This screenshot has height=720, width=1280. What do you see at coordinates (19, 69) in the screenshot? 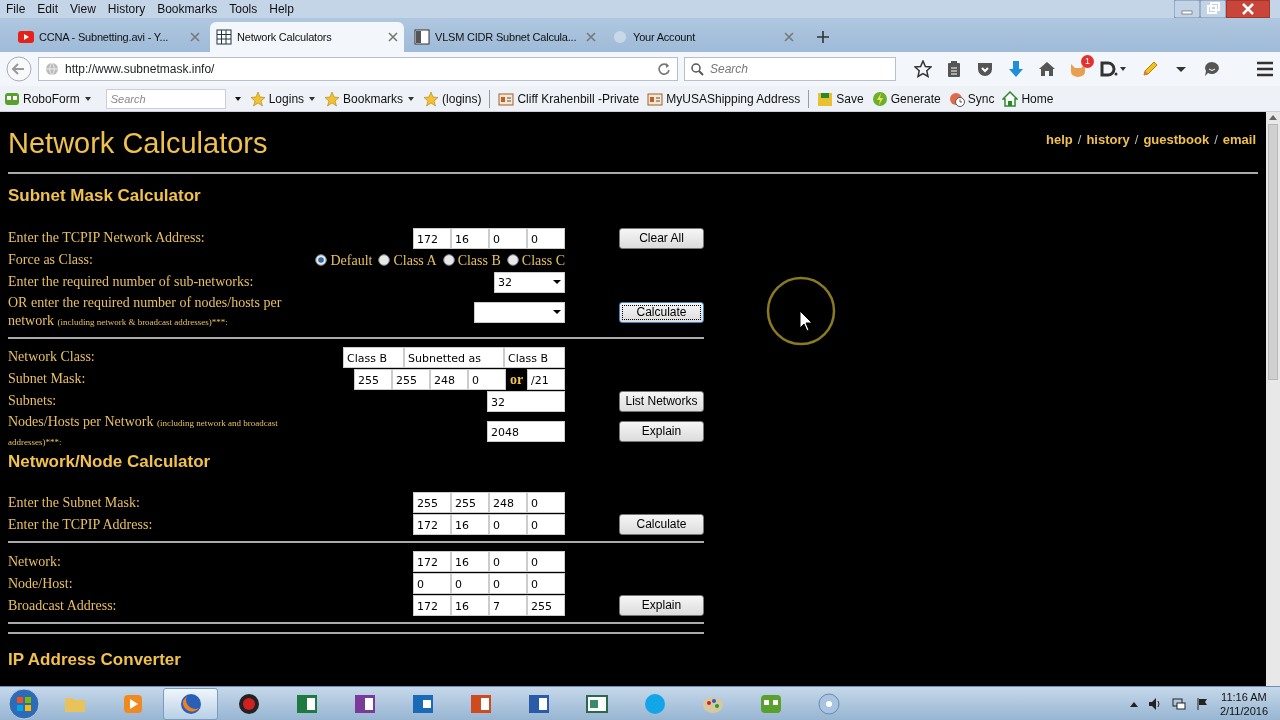
I see `back-button` at bounding box center [19, 69].